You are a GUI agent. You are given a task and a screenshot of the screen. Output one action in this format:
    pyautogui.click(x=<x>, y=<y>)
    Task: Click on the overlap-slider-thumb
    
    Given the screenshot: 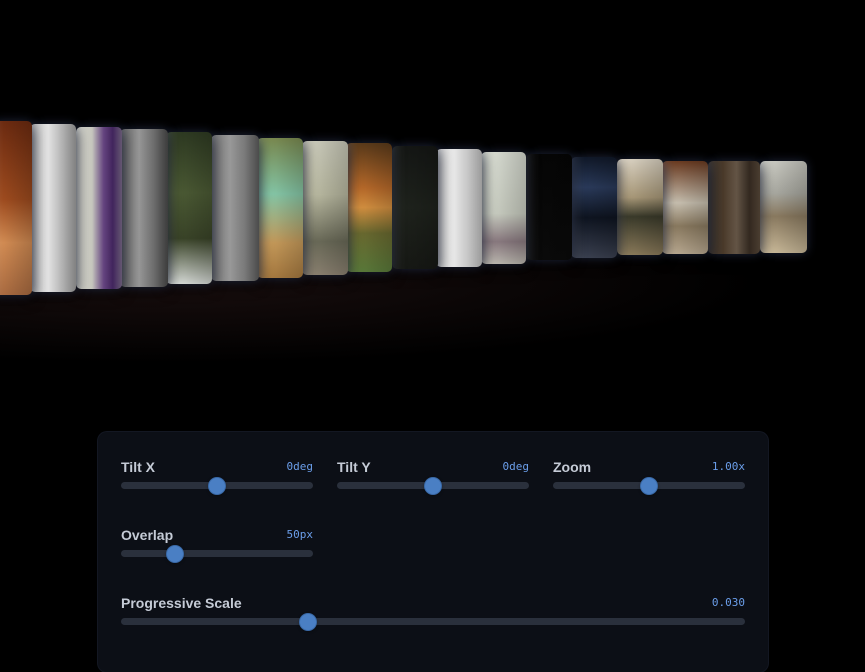 What is the action you would take?
    pyautogui.click(x=174, y=554)
    